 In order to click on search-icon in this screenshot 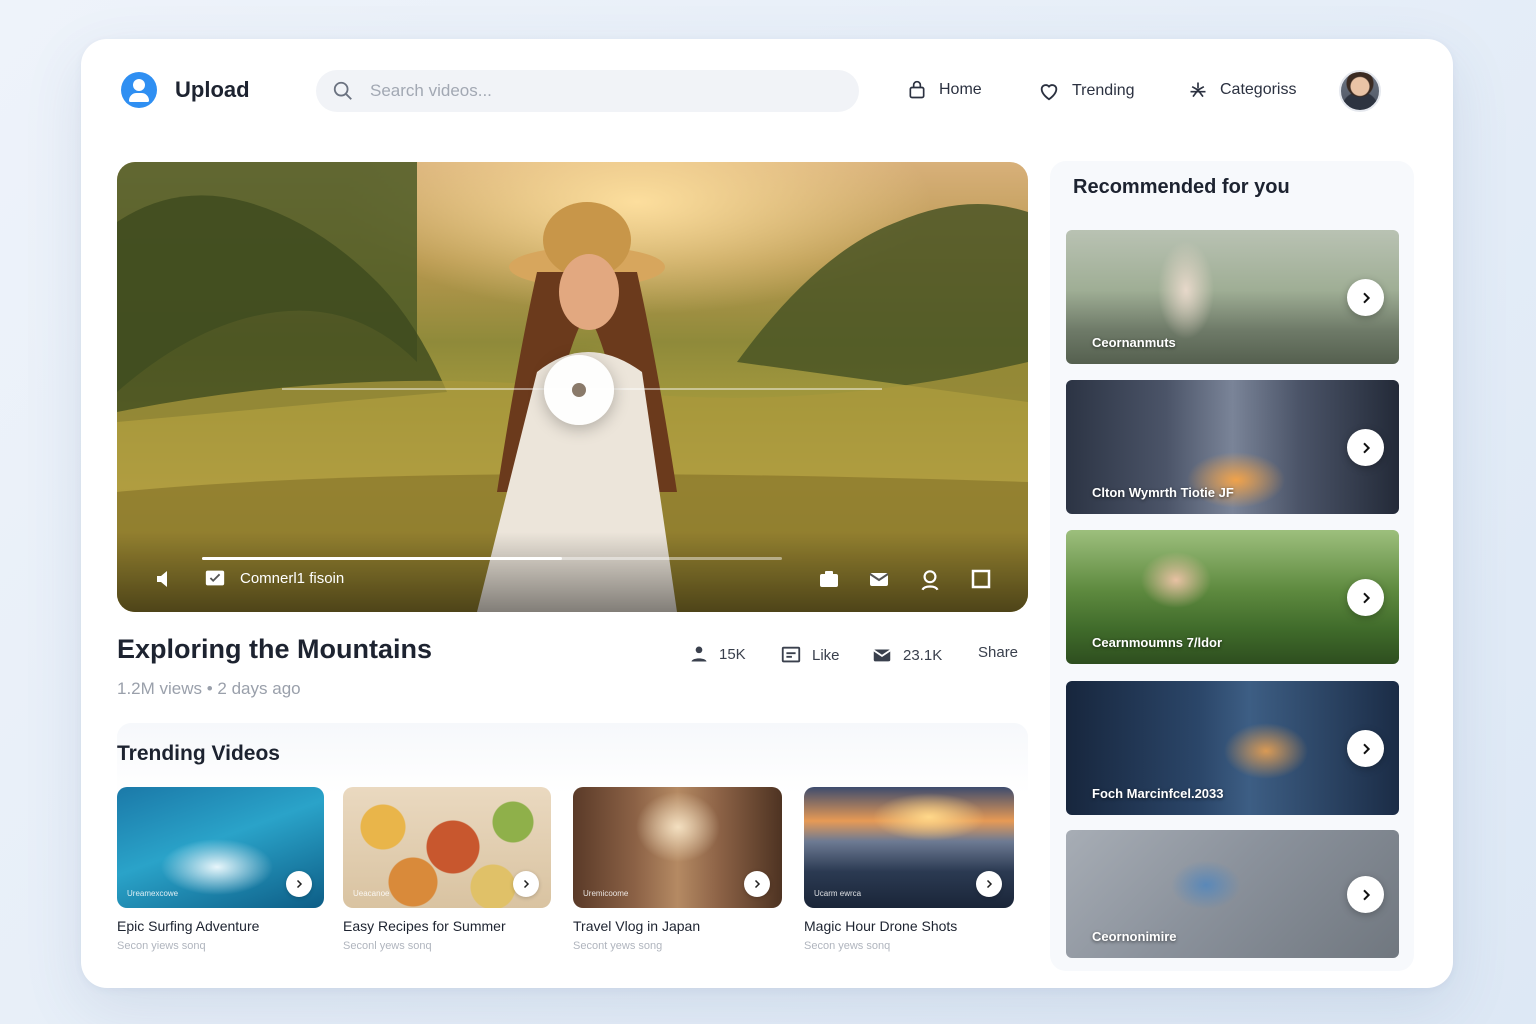, I will do `click(342, 90)`.